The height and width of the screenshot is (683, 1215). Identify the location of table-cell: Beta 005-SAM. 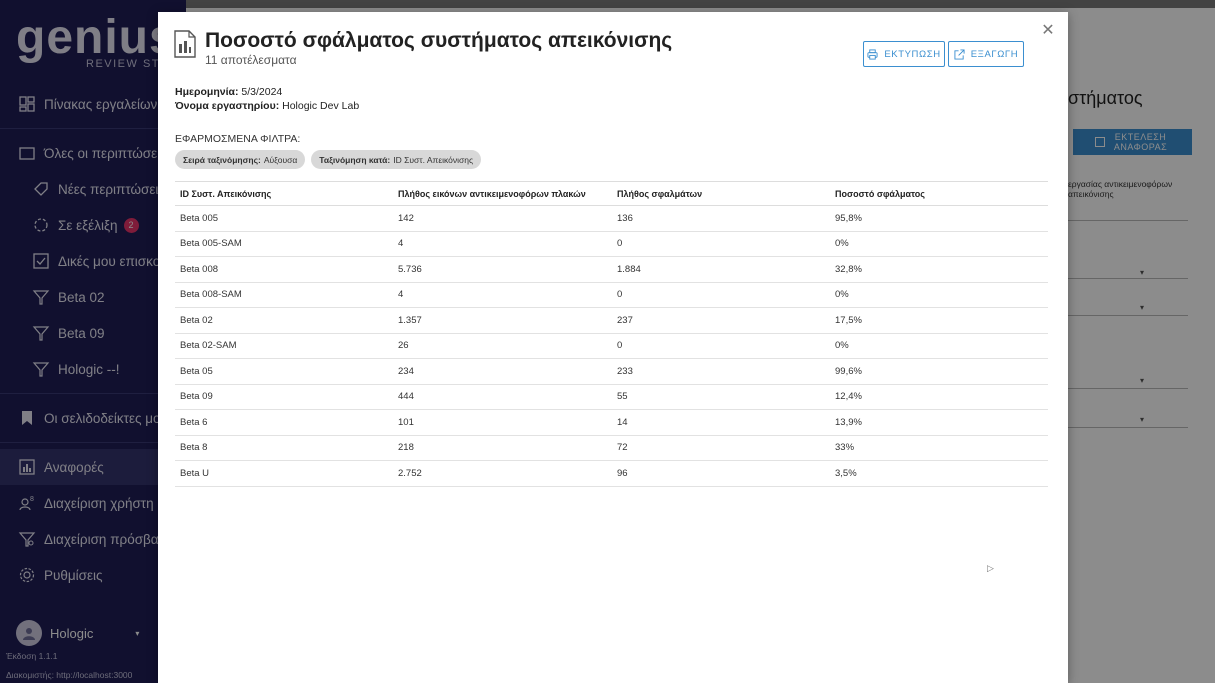
(211, 244).